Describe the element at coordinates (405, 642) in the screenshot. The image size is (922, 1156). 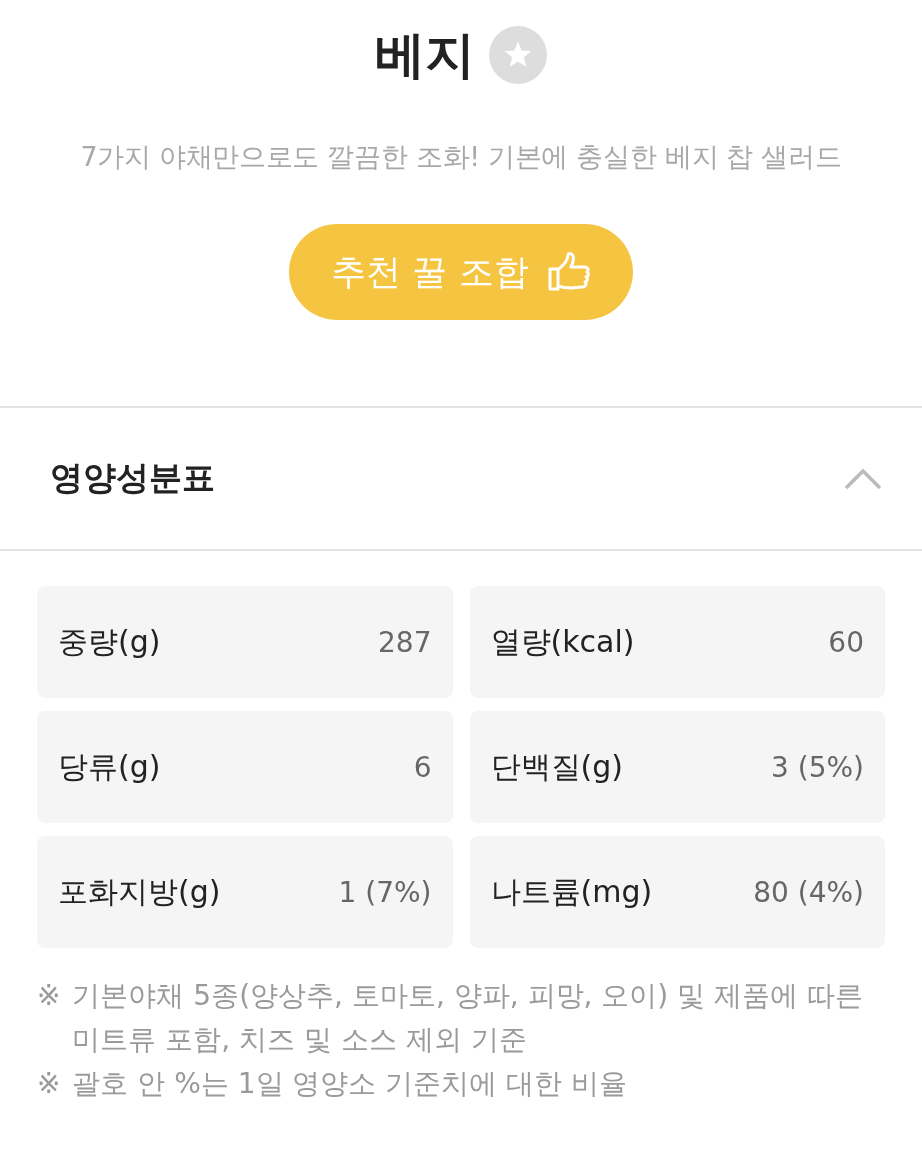
I see `nutrient-value: 287` at that location.